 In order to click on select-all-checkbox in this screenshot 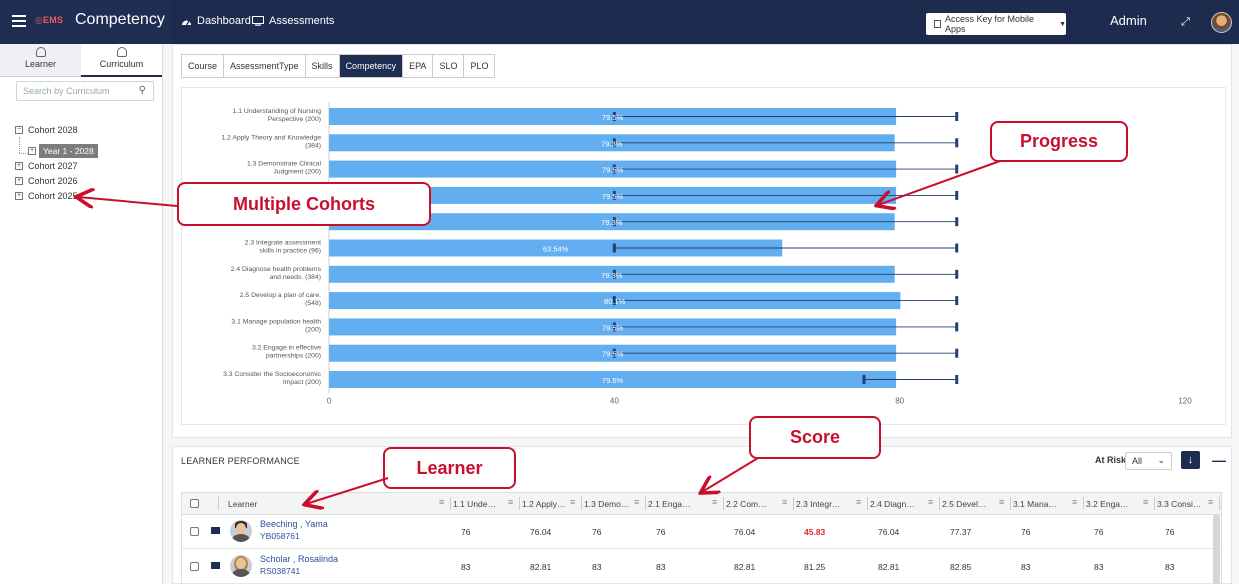, I will do `click(194, 503)`.